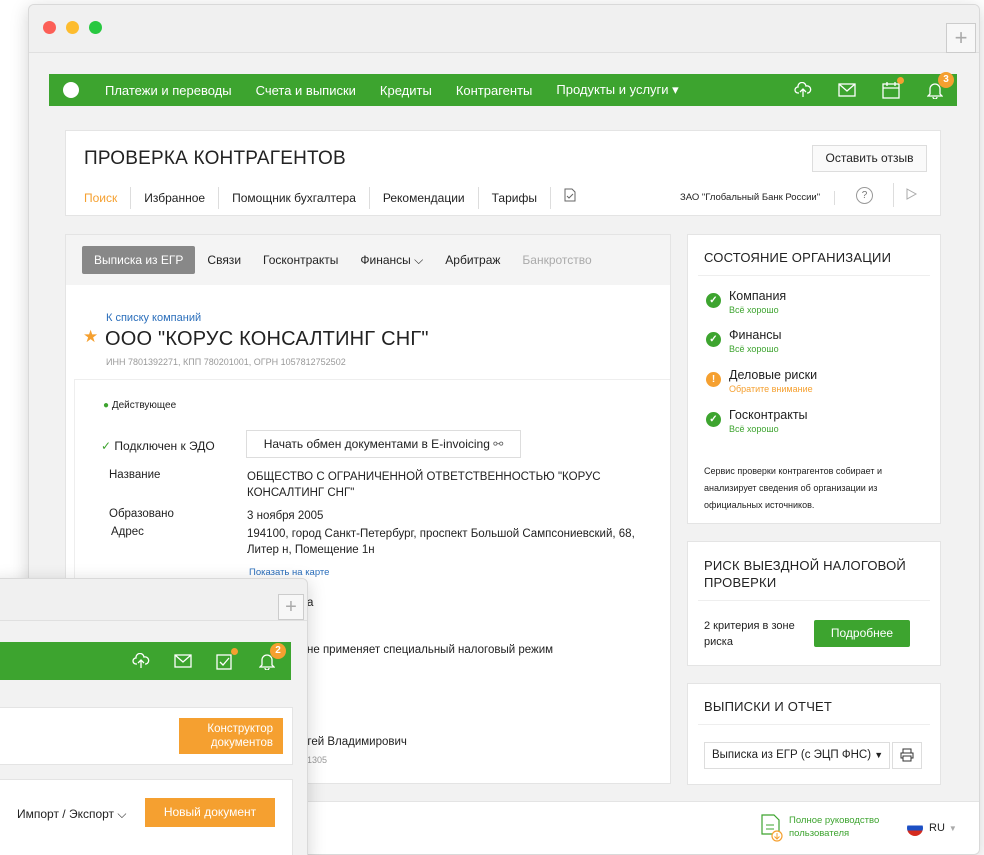 Image resolution: width=984 pixels, height=855 pixels. Describe the element at coordinates (746, 302) in the screenshot. I see `state-company: ✓ Компания Всё хорошо` at that location.